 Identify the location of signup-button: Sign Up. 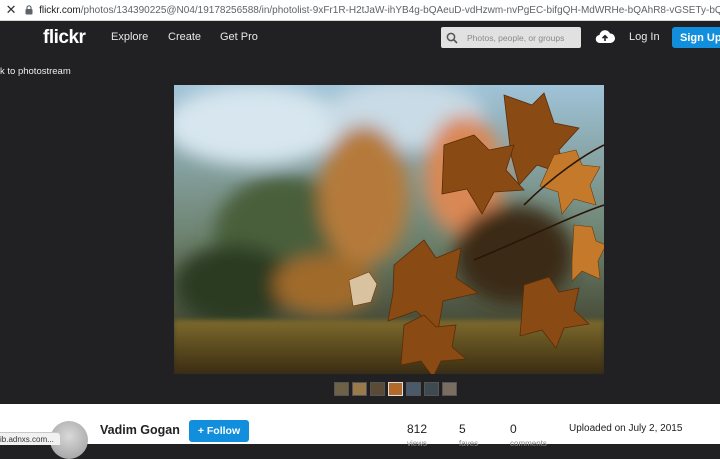
(696, 37).